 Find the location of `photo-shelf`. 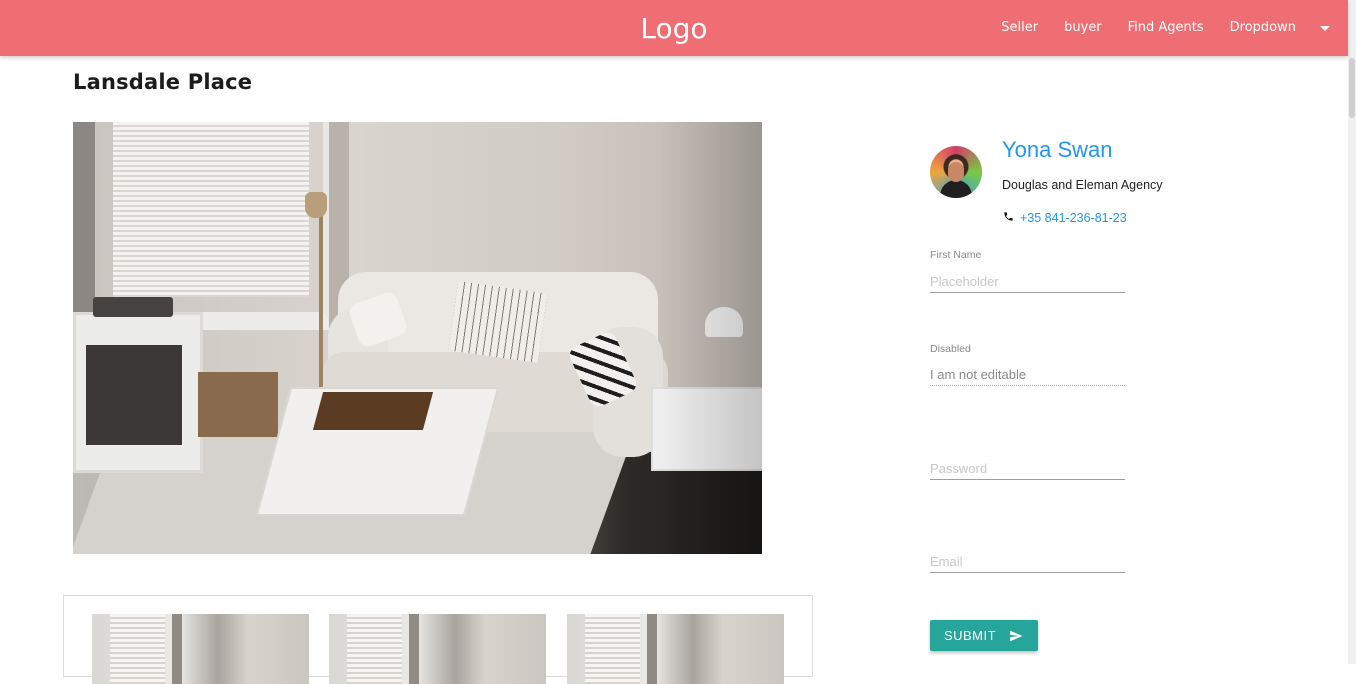

photo-shelf is located at coordinates (138, 392).